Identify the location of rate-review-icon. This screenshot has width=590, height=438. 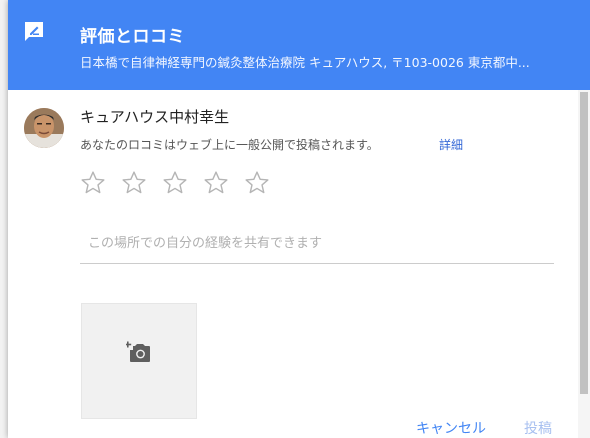
(34, 31).